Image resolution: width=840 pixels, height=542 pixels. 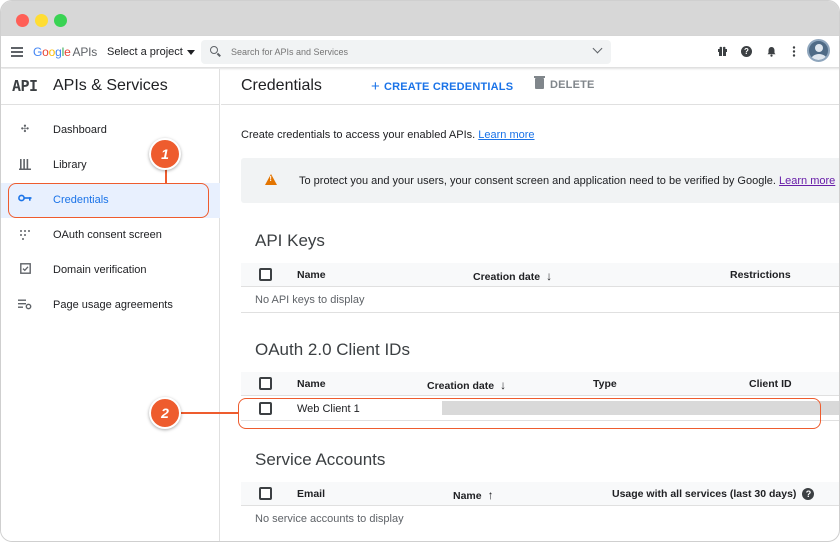 What do you see at coordinates (807, 181) in the screenshot?
I see `banner-learn-more-link: Learn more` at bounding box center [807, 181].